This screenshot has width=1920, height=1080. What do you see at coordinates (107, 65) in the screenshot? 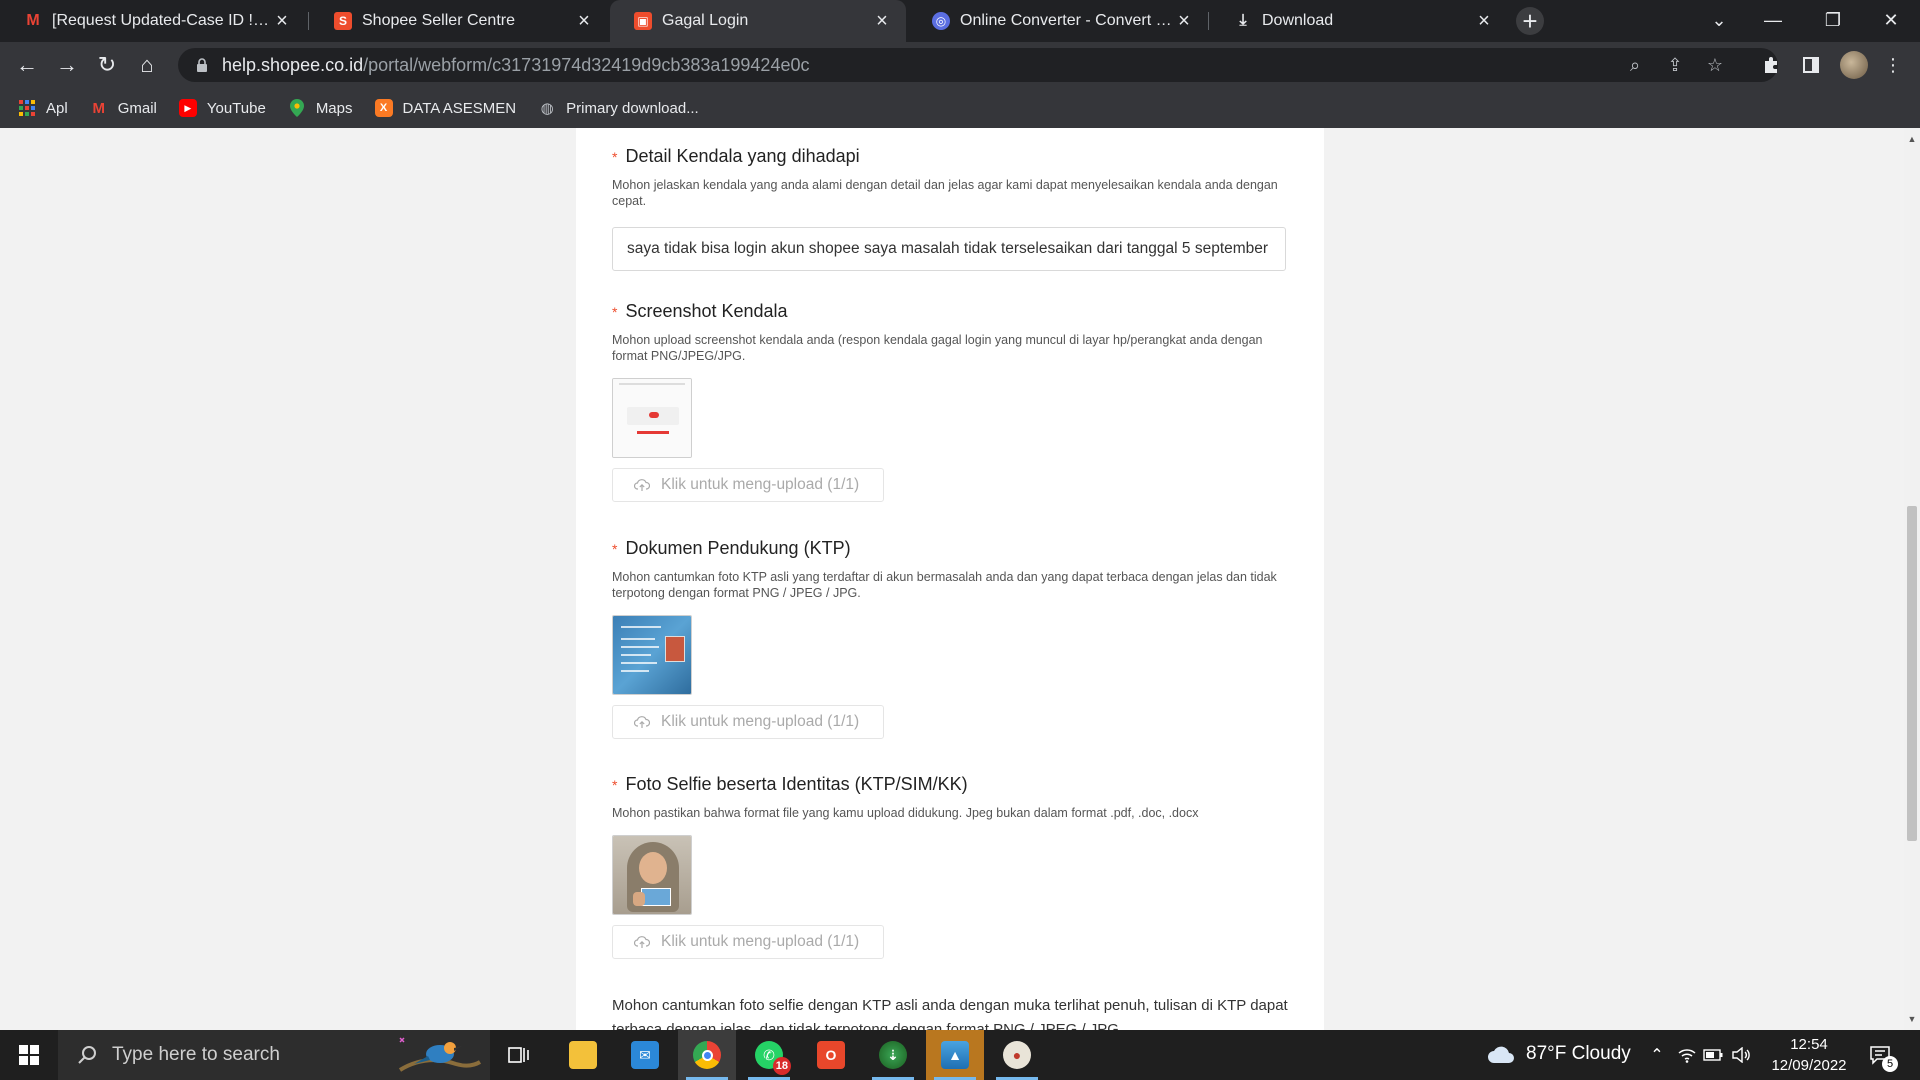
I see `reload-button: ↻` at bounding box center [107, 65].